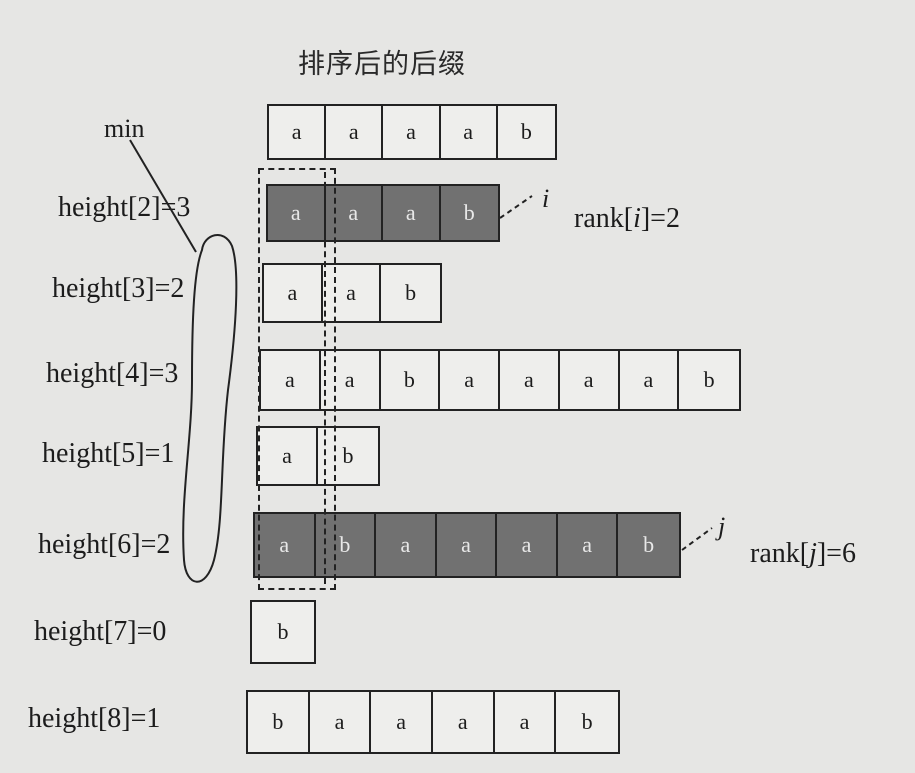 The image size is (915, 773). What do you see at coordinates (124, 128) in the screenshot?
I see `min-label: min` at bounding box center [124, 128].